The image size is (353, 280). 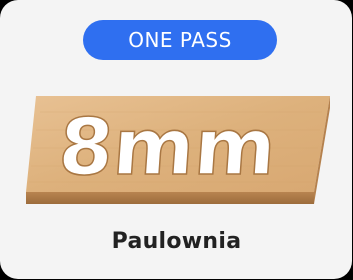 I want to click on material-label: Paulownia, so click(x=176, y=241).